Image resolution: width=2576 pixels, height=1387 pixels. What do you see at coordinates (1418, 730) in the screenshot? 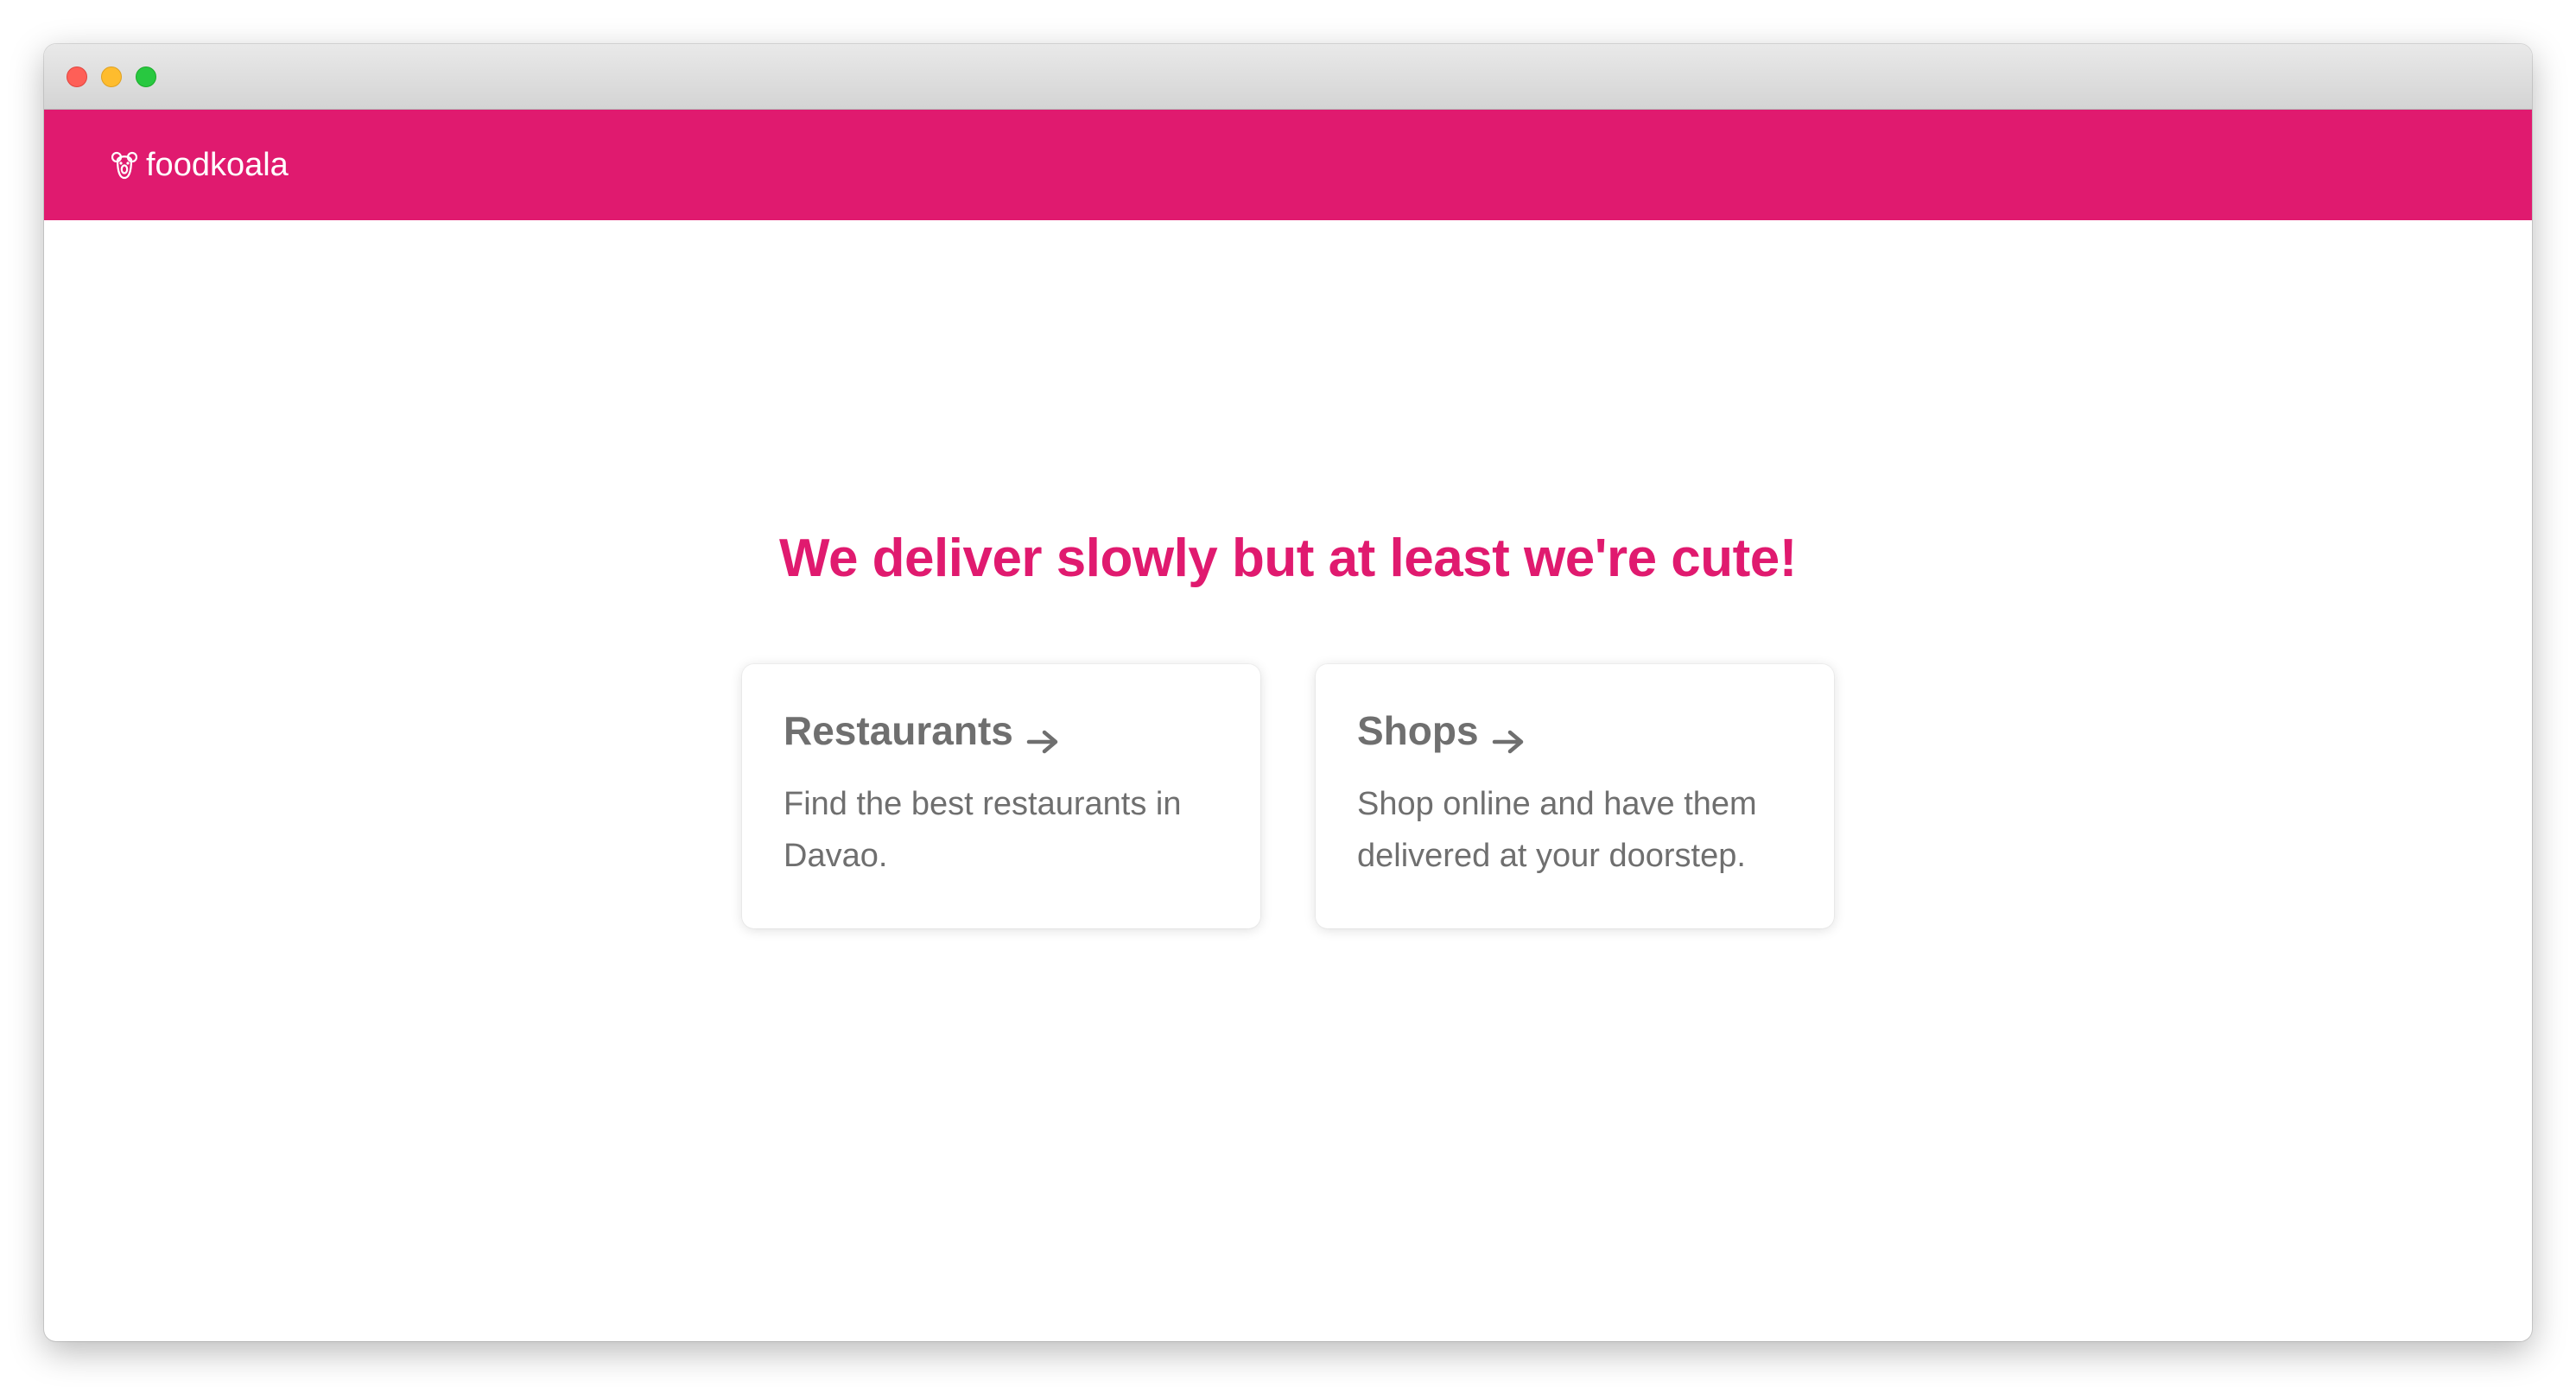
I see `shops-card-title-text: Shops` at bounding box center [1418, 730].